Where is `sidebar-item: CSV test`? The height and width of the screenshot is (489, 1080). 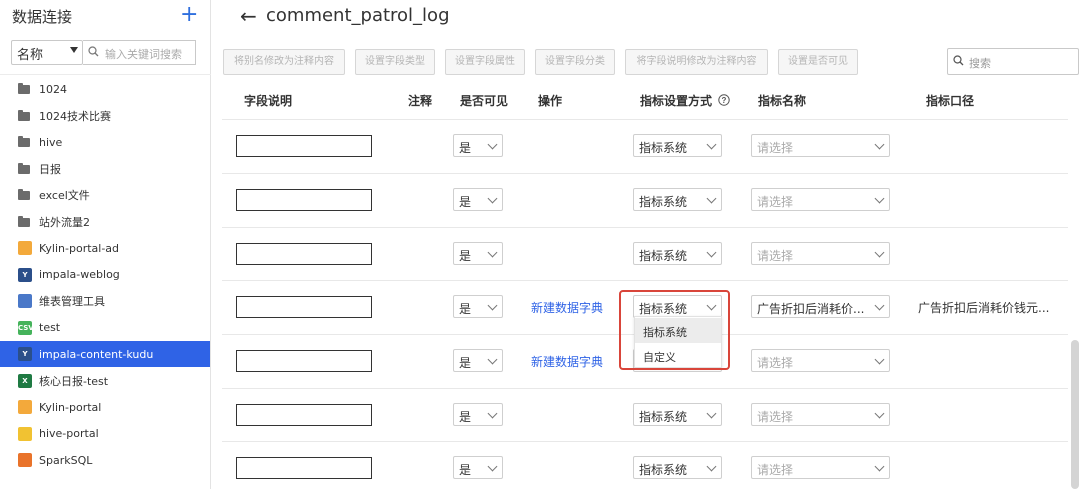
sidebar-item: CSV test is located at coordinates (105, 328).